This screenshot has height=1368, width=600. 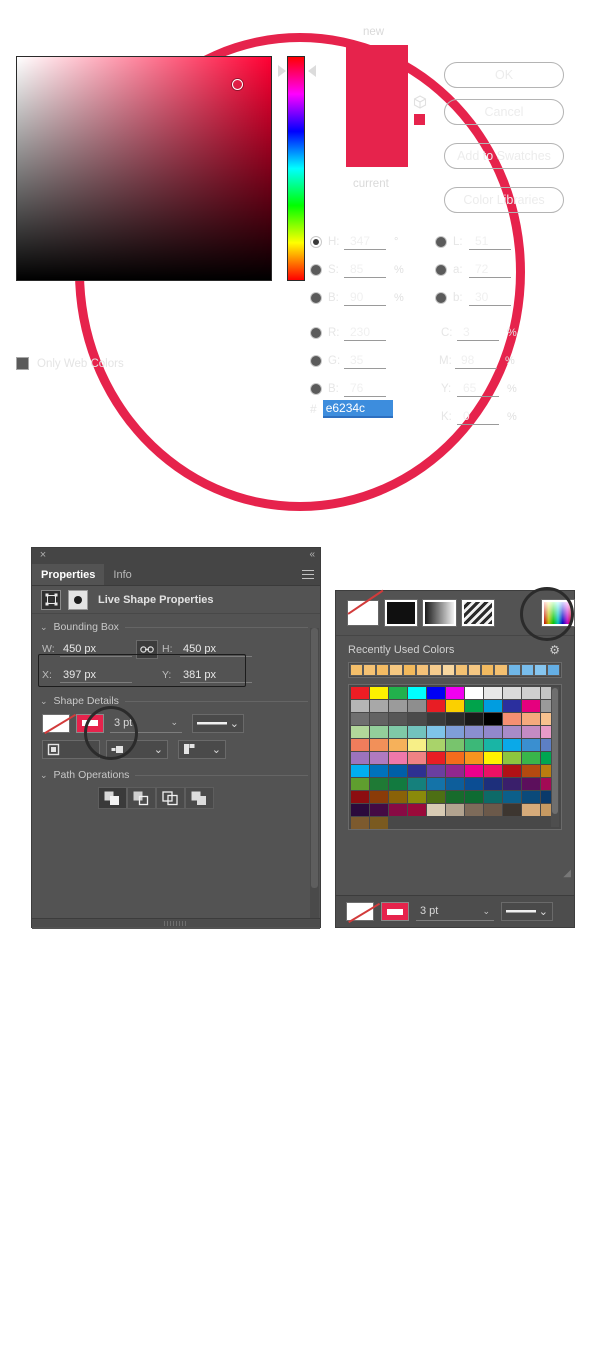 I want to click on rgb-row-g: G:, so click(x=348, y=361).